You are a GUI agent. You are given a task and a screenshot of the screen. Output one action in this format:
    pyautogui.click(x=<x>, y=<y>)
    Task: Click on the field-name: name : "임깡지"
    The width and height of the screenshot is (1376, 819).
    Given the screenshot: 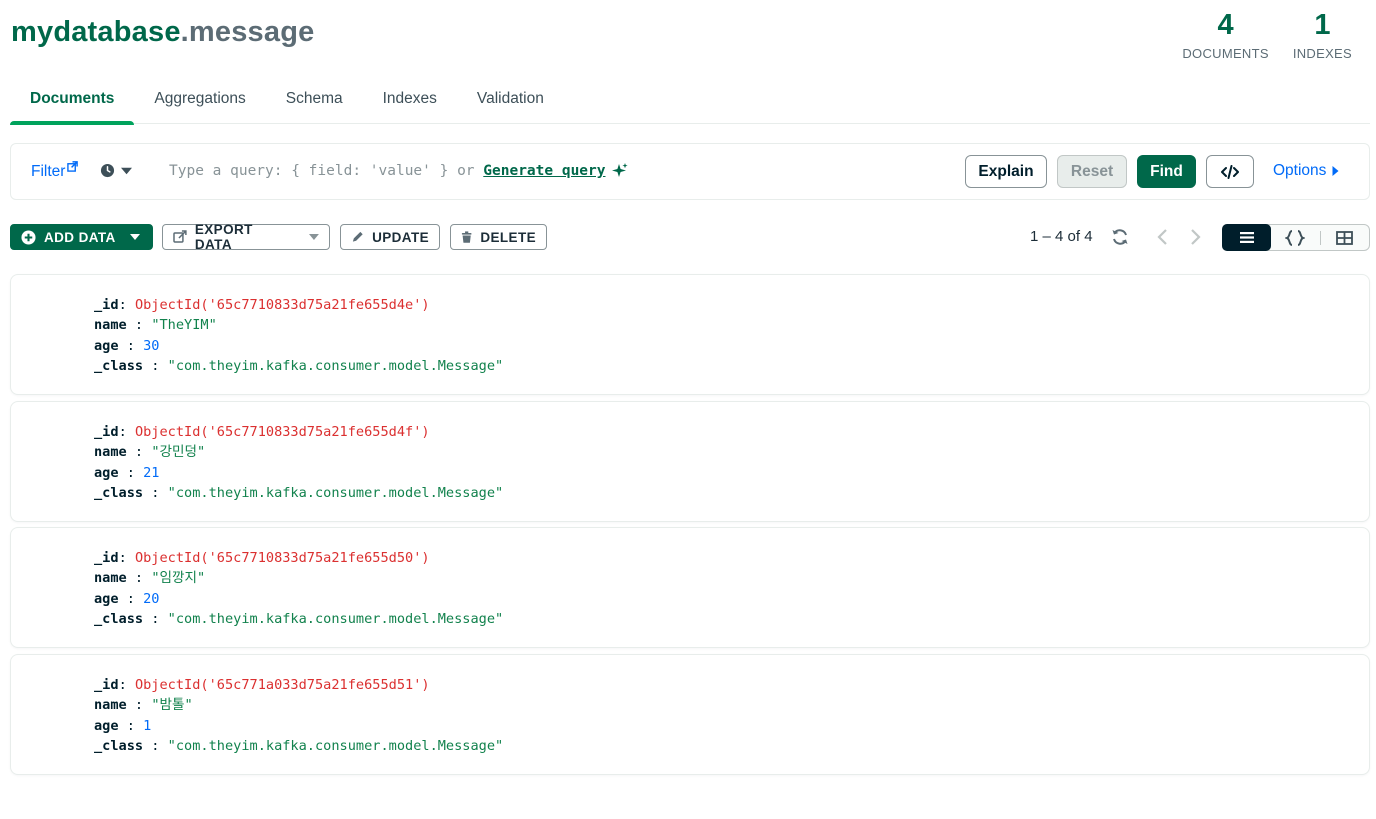 What is the action you would take?
    pyautogui.click(x=150, y=578)
    